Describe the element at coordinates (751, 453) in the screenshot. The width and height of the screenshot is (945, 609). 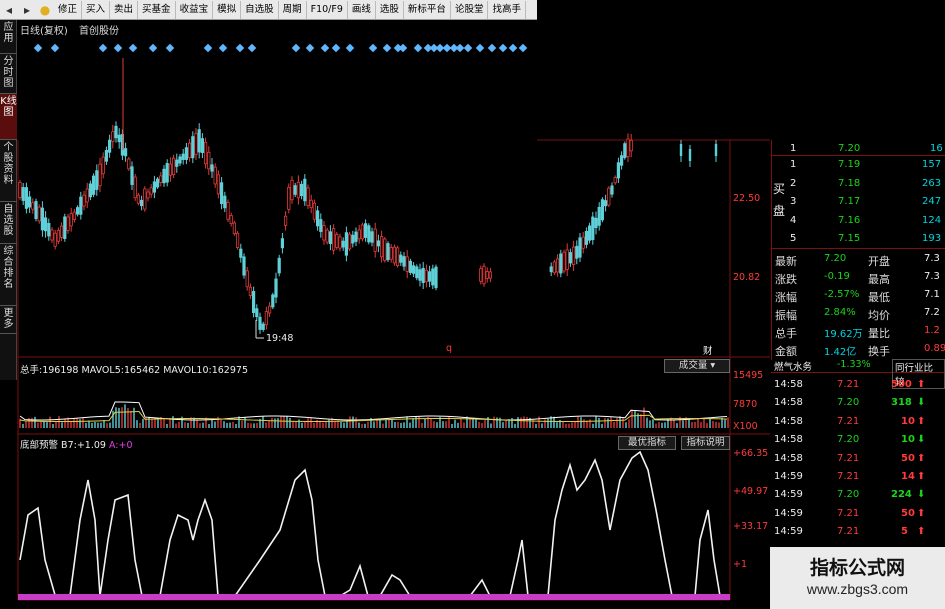
I see `indicator-axis-1: +66.35` at that location.